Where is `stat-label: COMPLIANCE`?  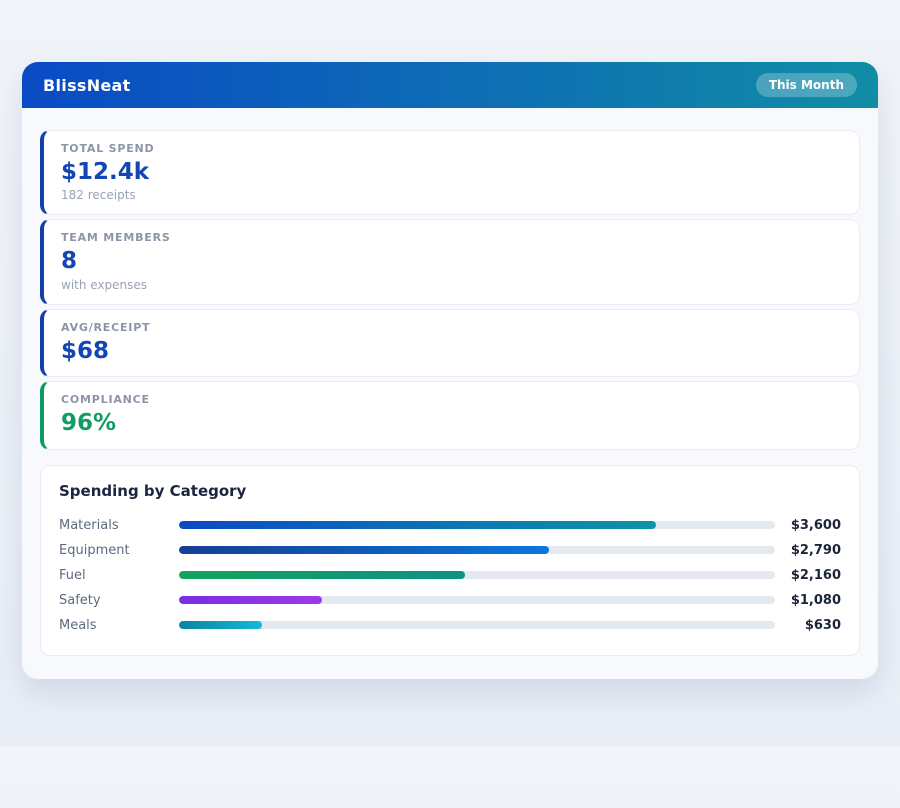 stat-label: COMPLIANCE is located at coordinates (105, 400).